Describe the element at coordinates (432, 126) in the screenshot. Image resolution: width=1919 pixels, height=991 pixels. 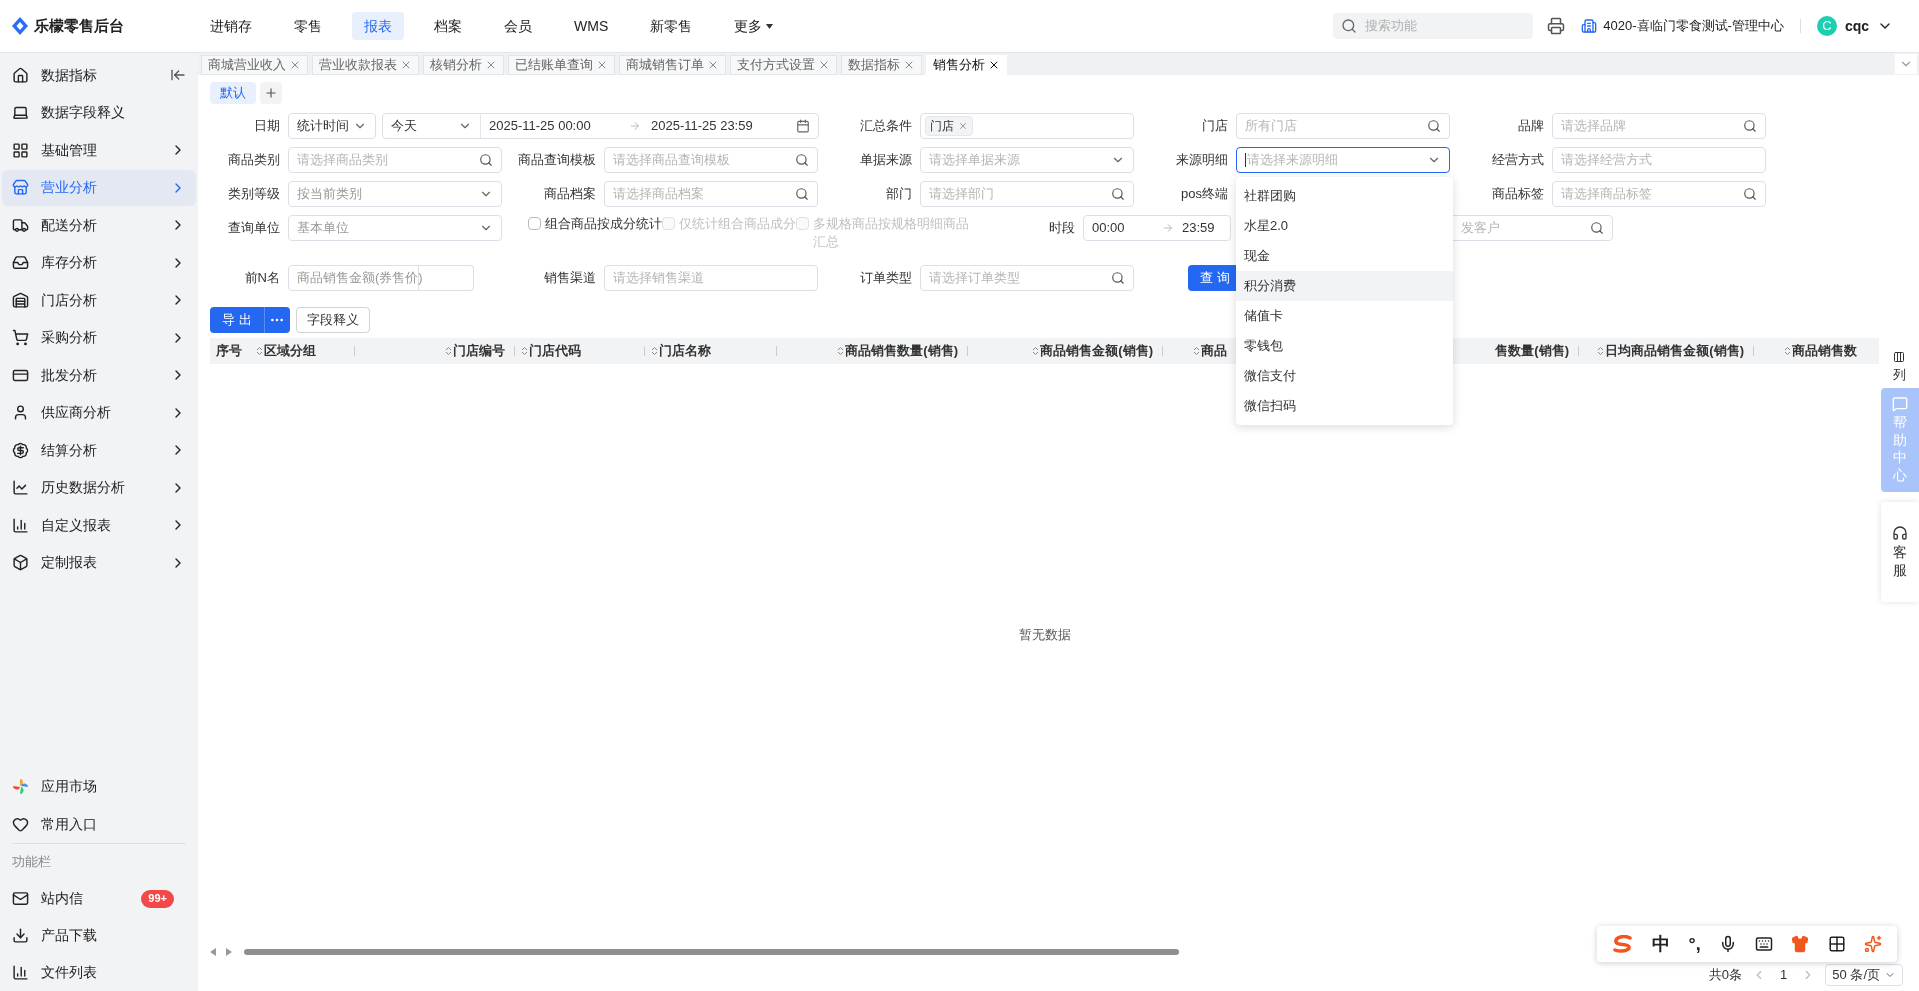
I see `range-select: 今天` at that location.